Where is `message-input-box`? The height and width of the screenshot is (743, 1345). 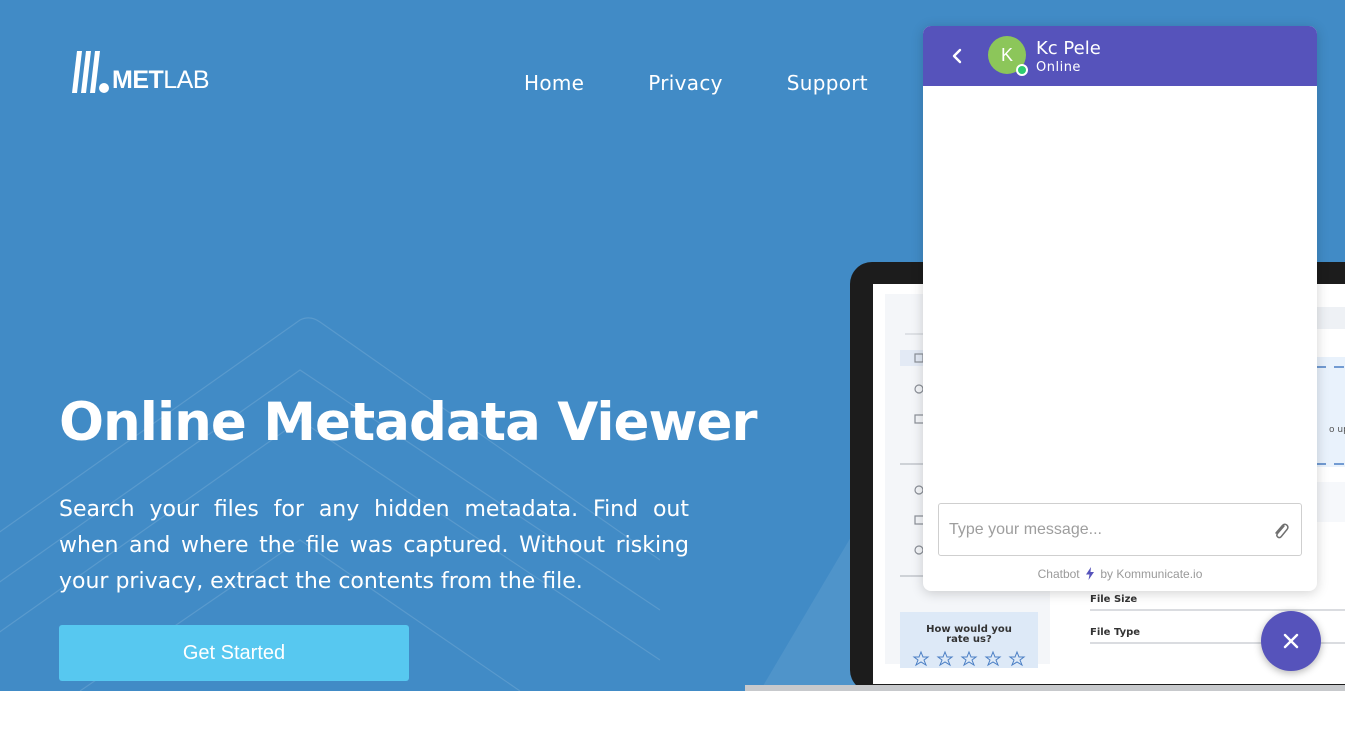 message-input-box is located at coordinates (1120, 529).